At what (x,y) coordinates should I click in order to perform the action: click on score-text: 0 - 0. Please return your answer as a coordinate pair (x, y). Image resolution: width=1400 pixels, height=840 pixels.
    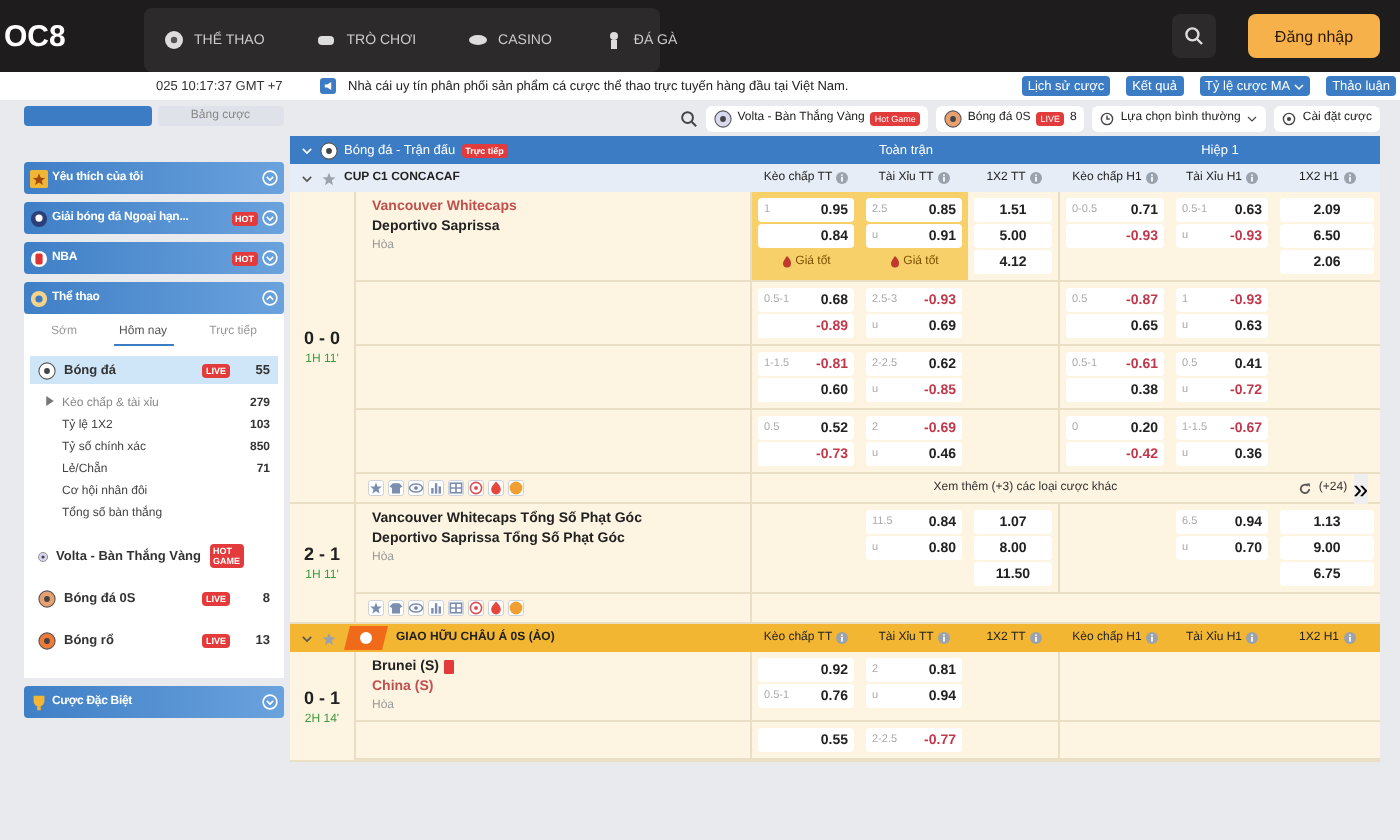
    Looking at the image, I should click on (321, 338).